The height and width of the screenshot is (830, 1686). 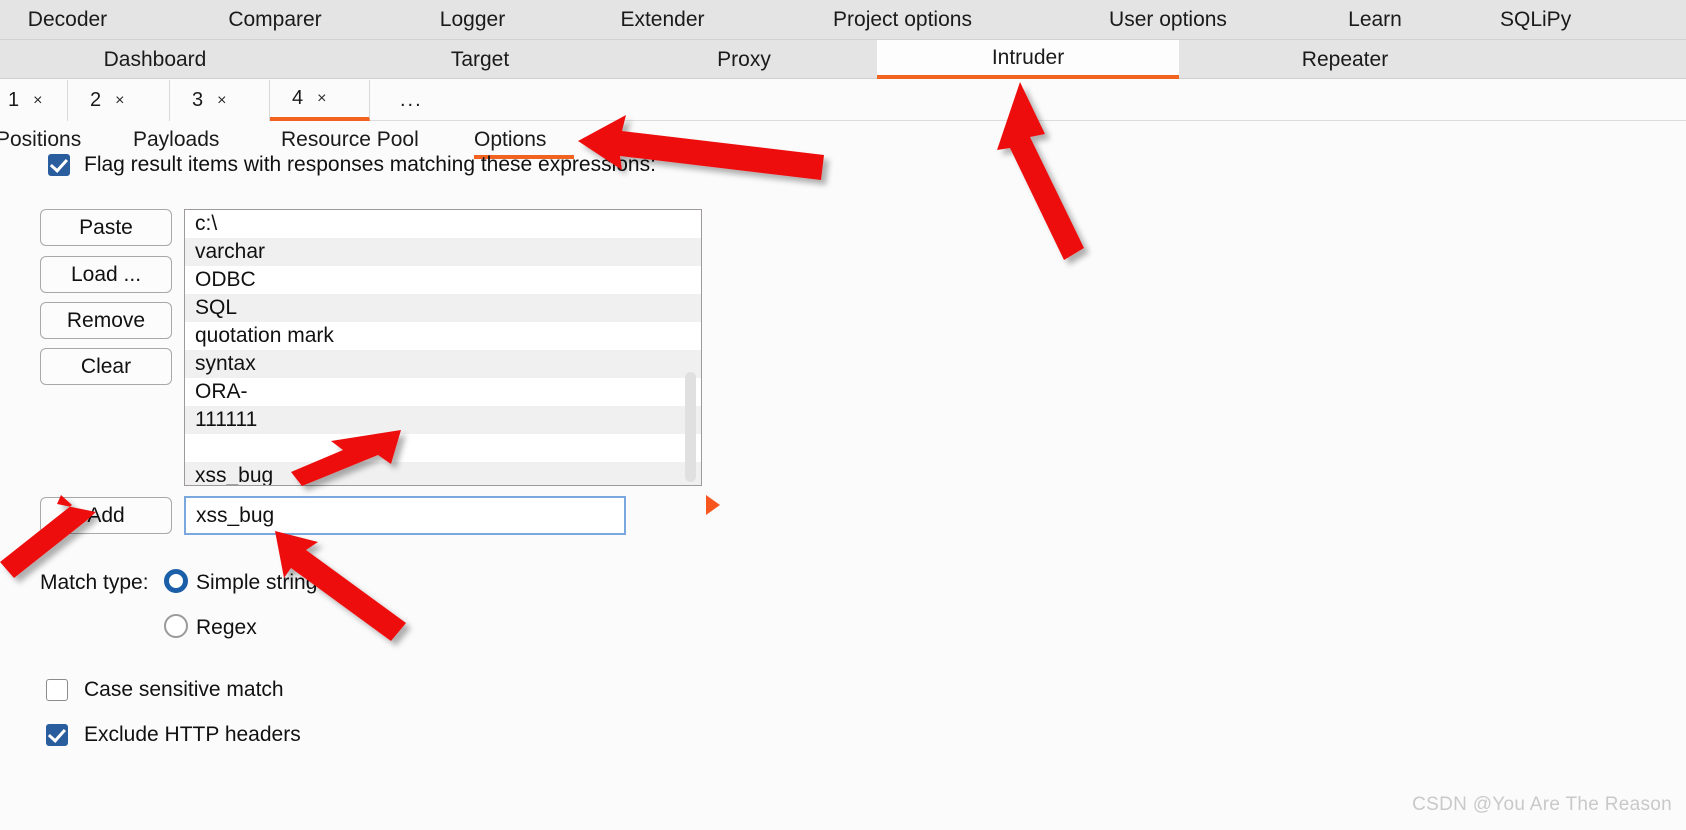 I want to click on menu-item-sqlipy: SQLiPy, so click(x=1575, y=20).